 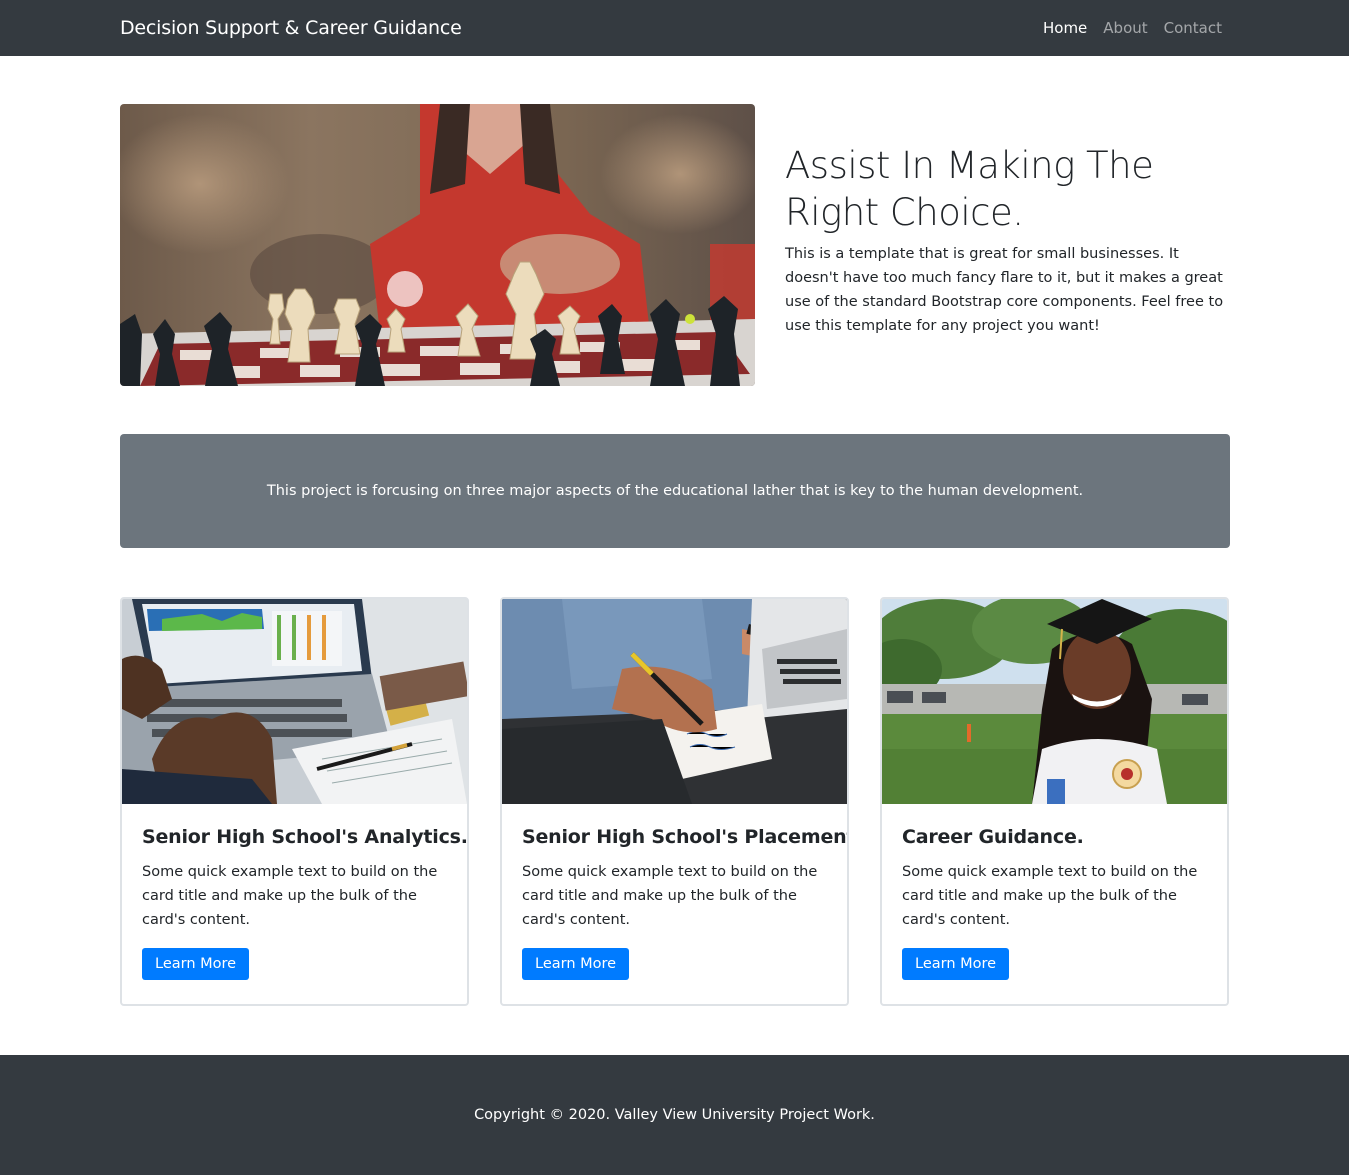 What do you see at coordinates (1065, 28) in the screenshot?
I see `nav-link-home: Home` at bounding box center [1065, 28].